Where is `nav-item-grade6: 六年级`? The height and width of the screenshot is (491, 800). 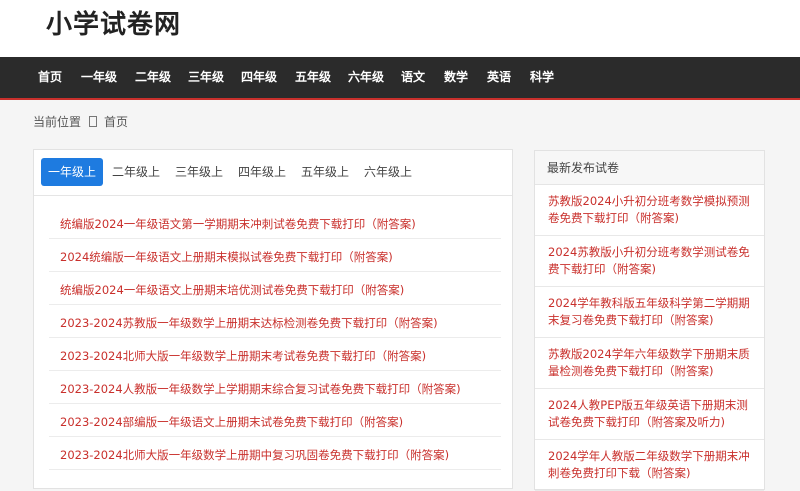 nav-item-grade6: 六年级 is located at coordinates (366, 77).